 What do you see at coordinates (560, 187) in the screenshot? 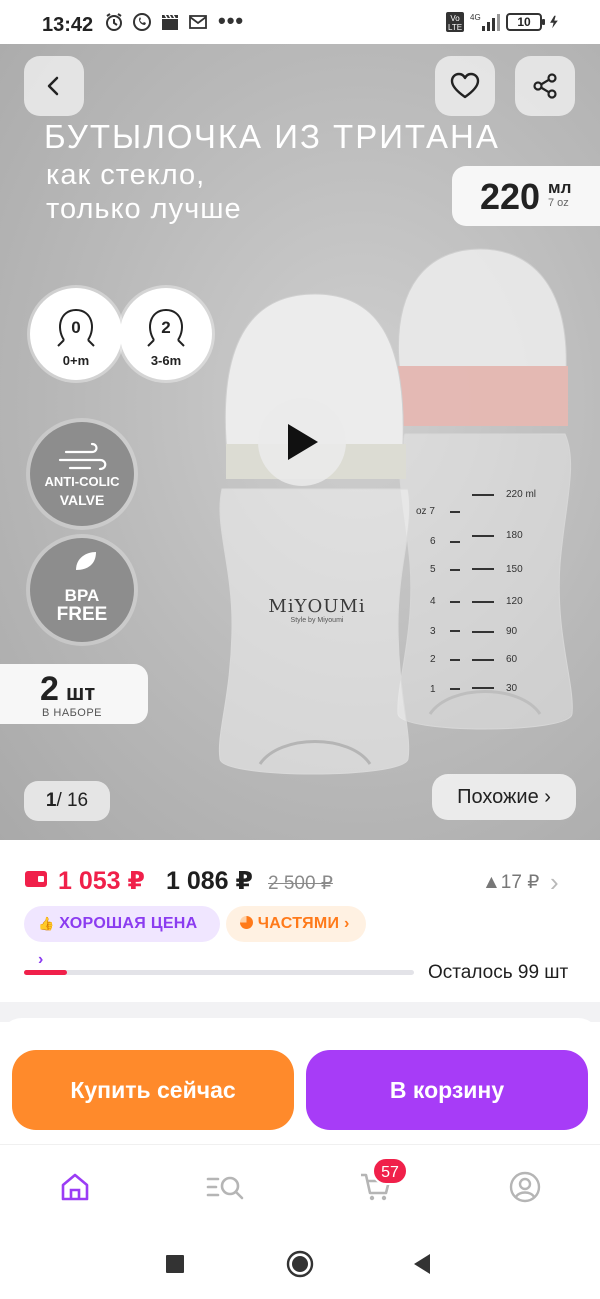
I see `volume-unit: мл` at bounding box center [560, 187].